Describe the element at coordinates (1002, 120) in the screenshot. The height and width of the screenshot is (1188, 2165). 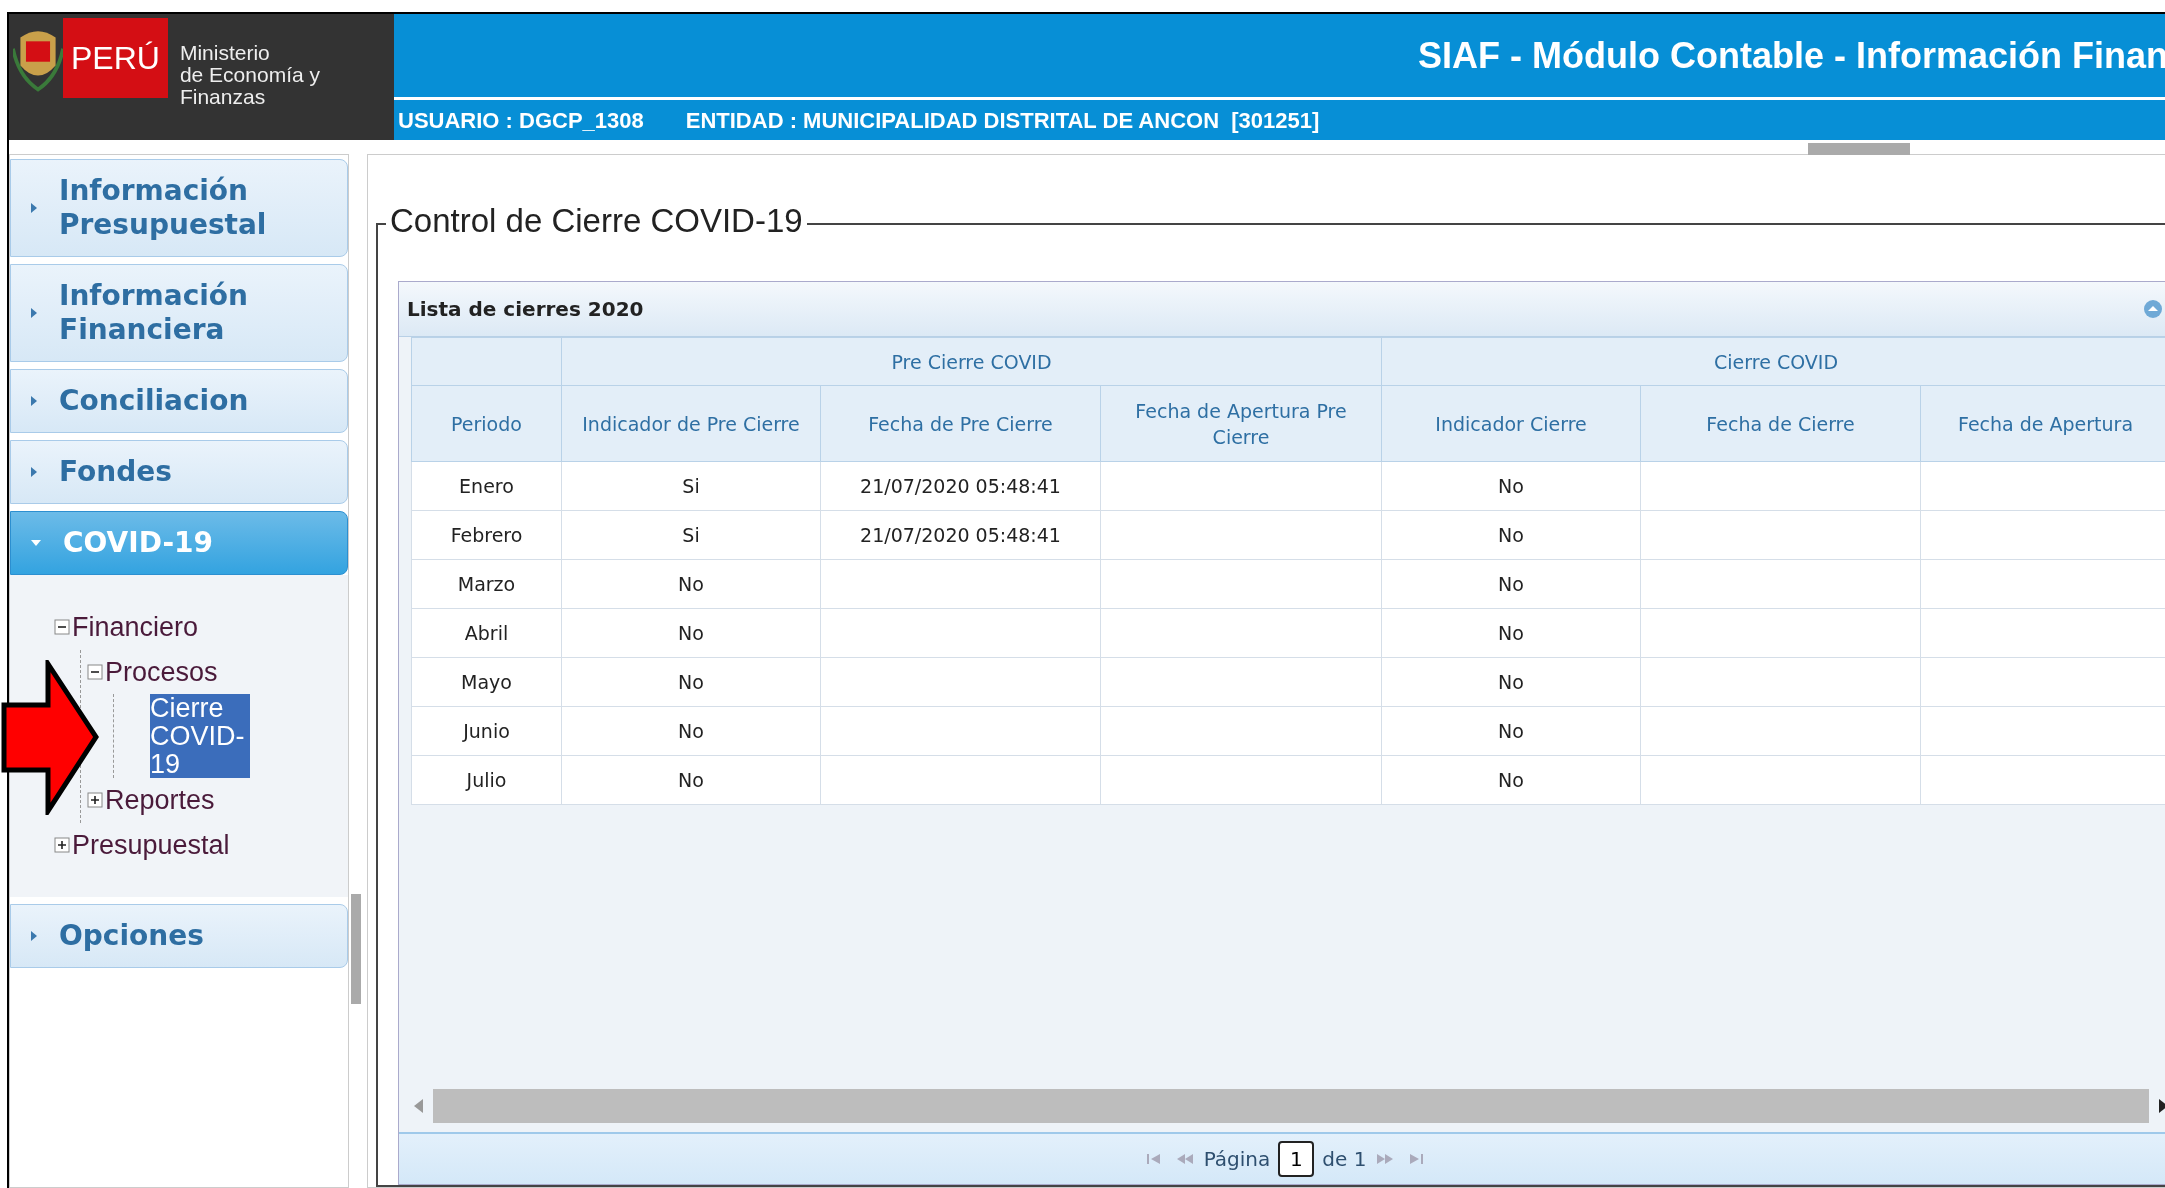
I see `entity-label: ENTIDAD : MUNICIPALIDAD DISTRITAL DE ANCON [301251]` at that location.